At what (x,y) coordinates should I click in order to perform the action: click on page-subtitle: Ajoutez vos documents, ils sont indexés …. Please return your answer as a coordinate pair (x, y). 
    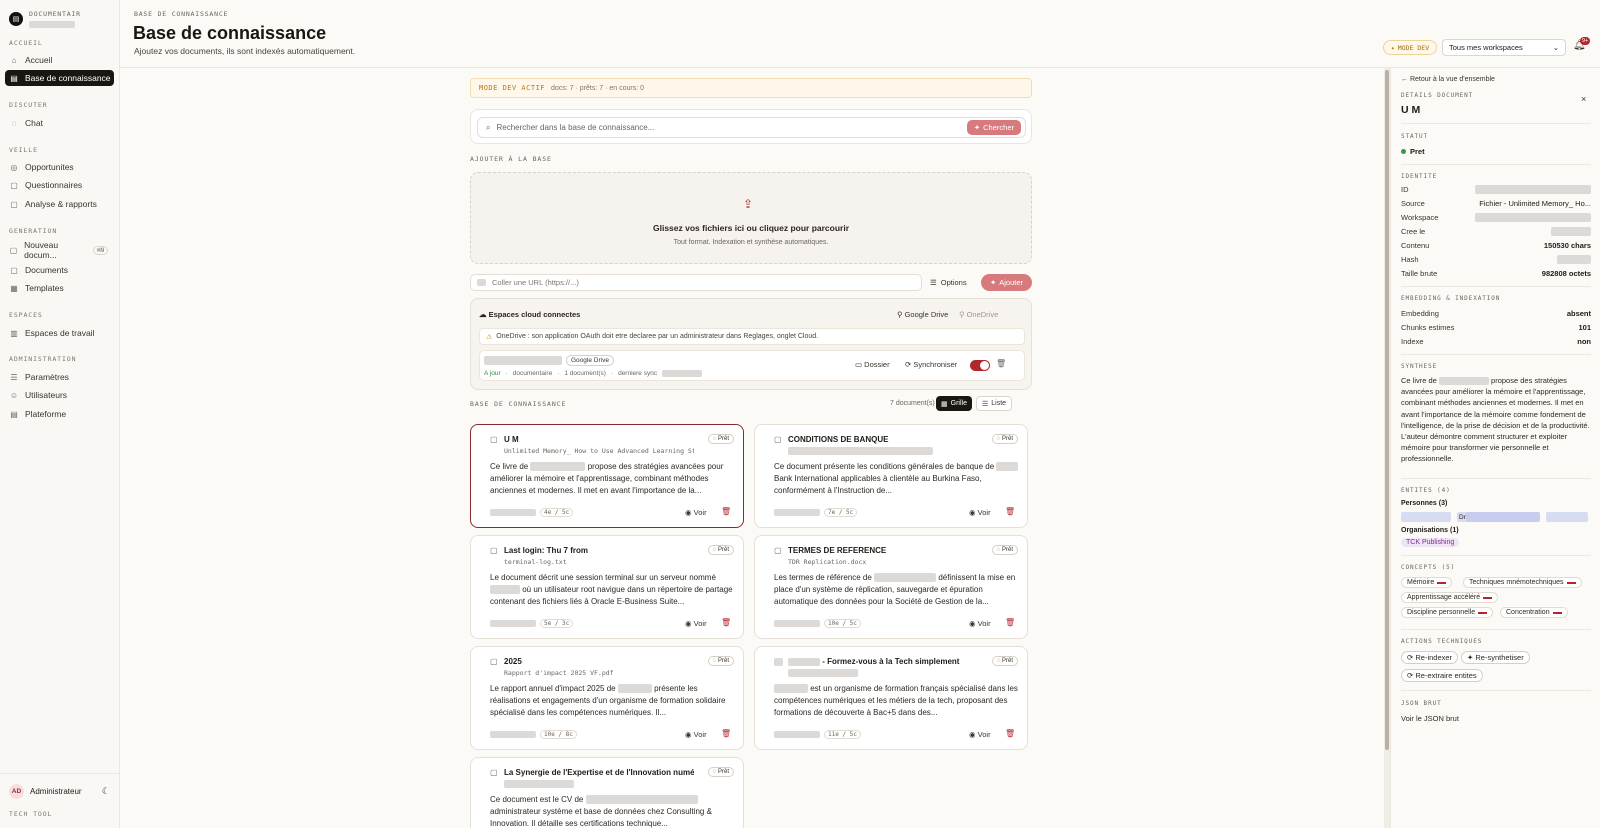
    Looking at the image, I should click on (245, 51).